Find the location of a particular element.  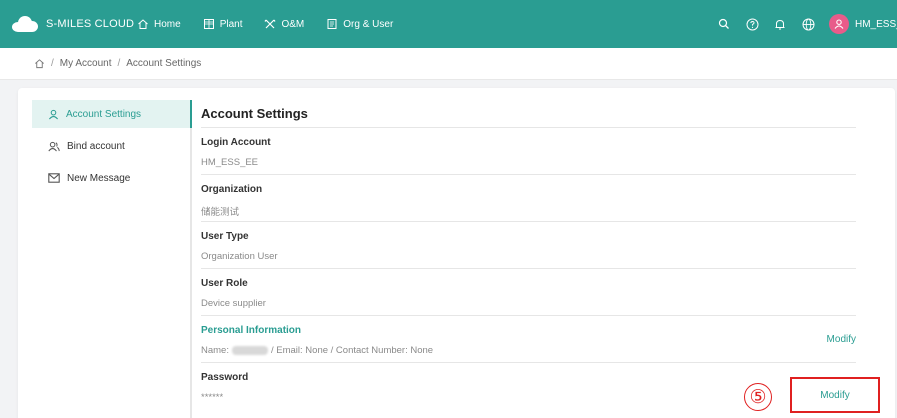

name-prefix: Name: is located at coordinates (215, 350).